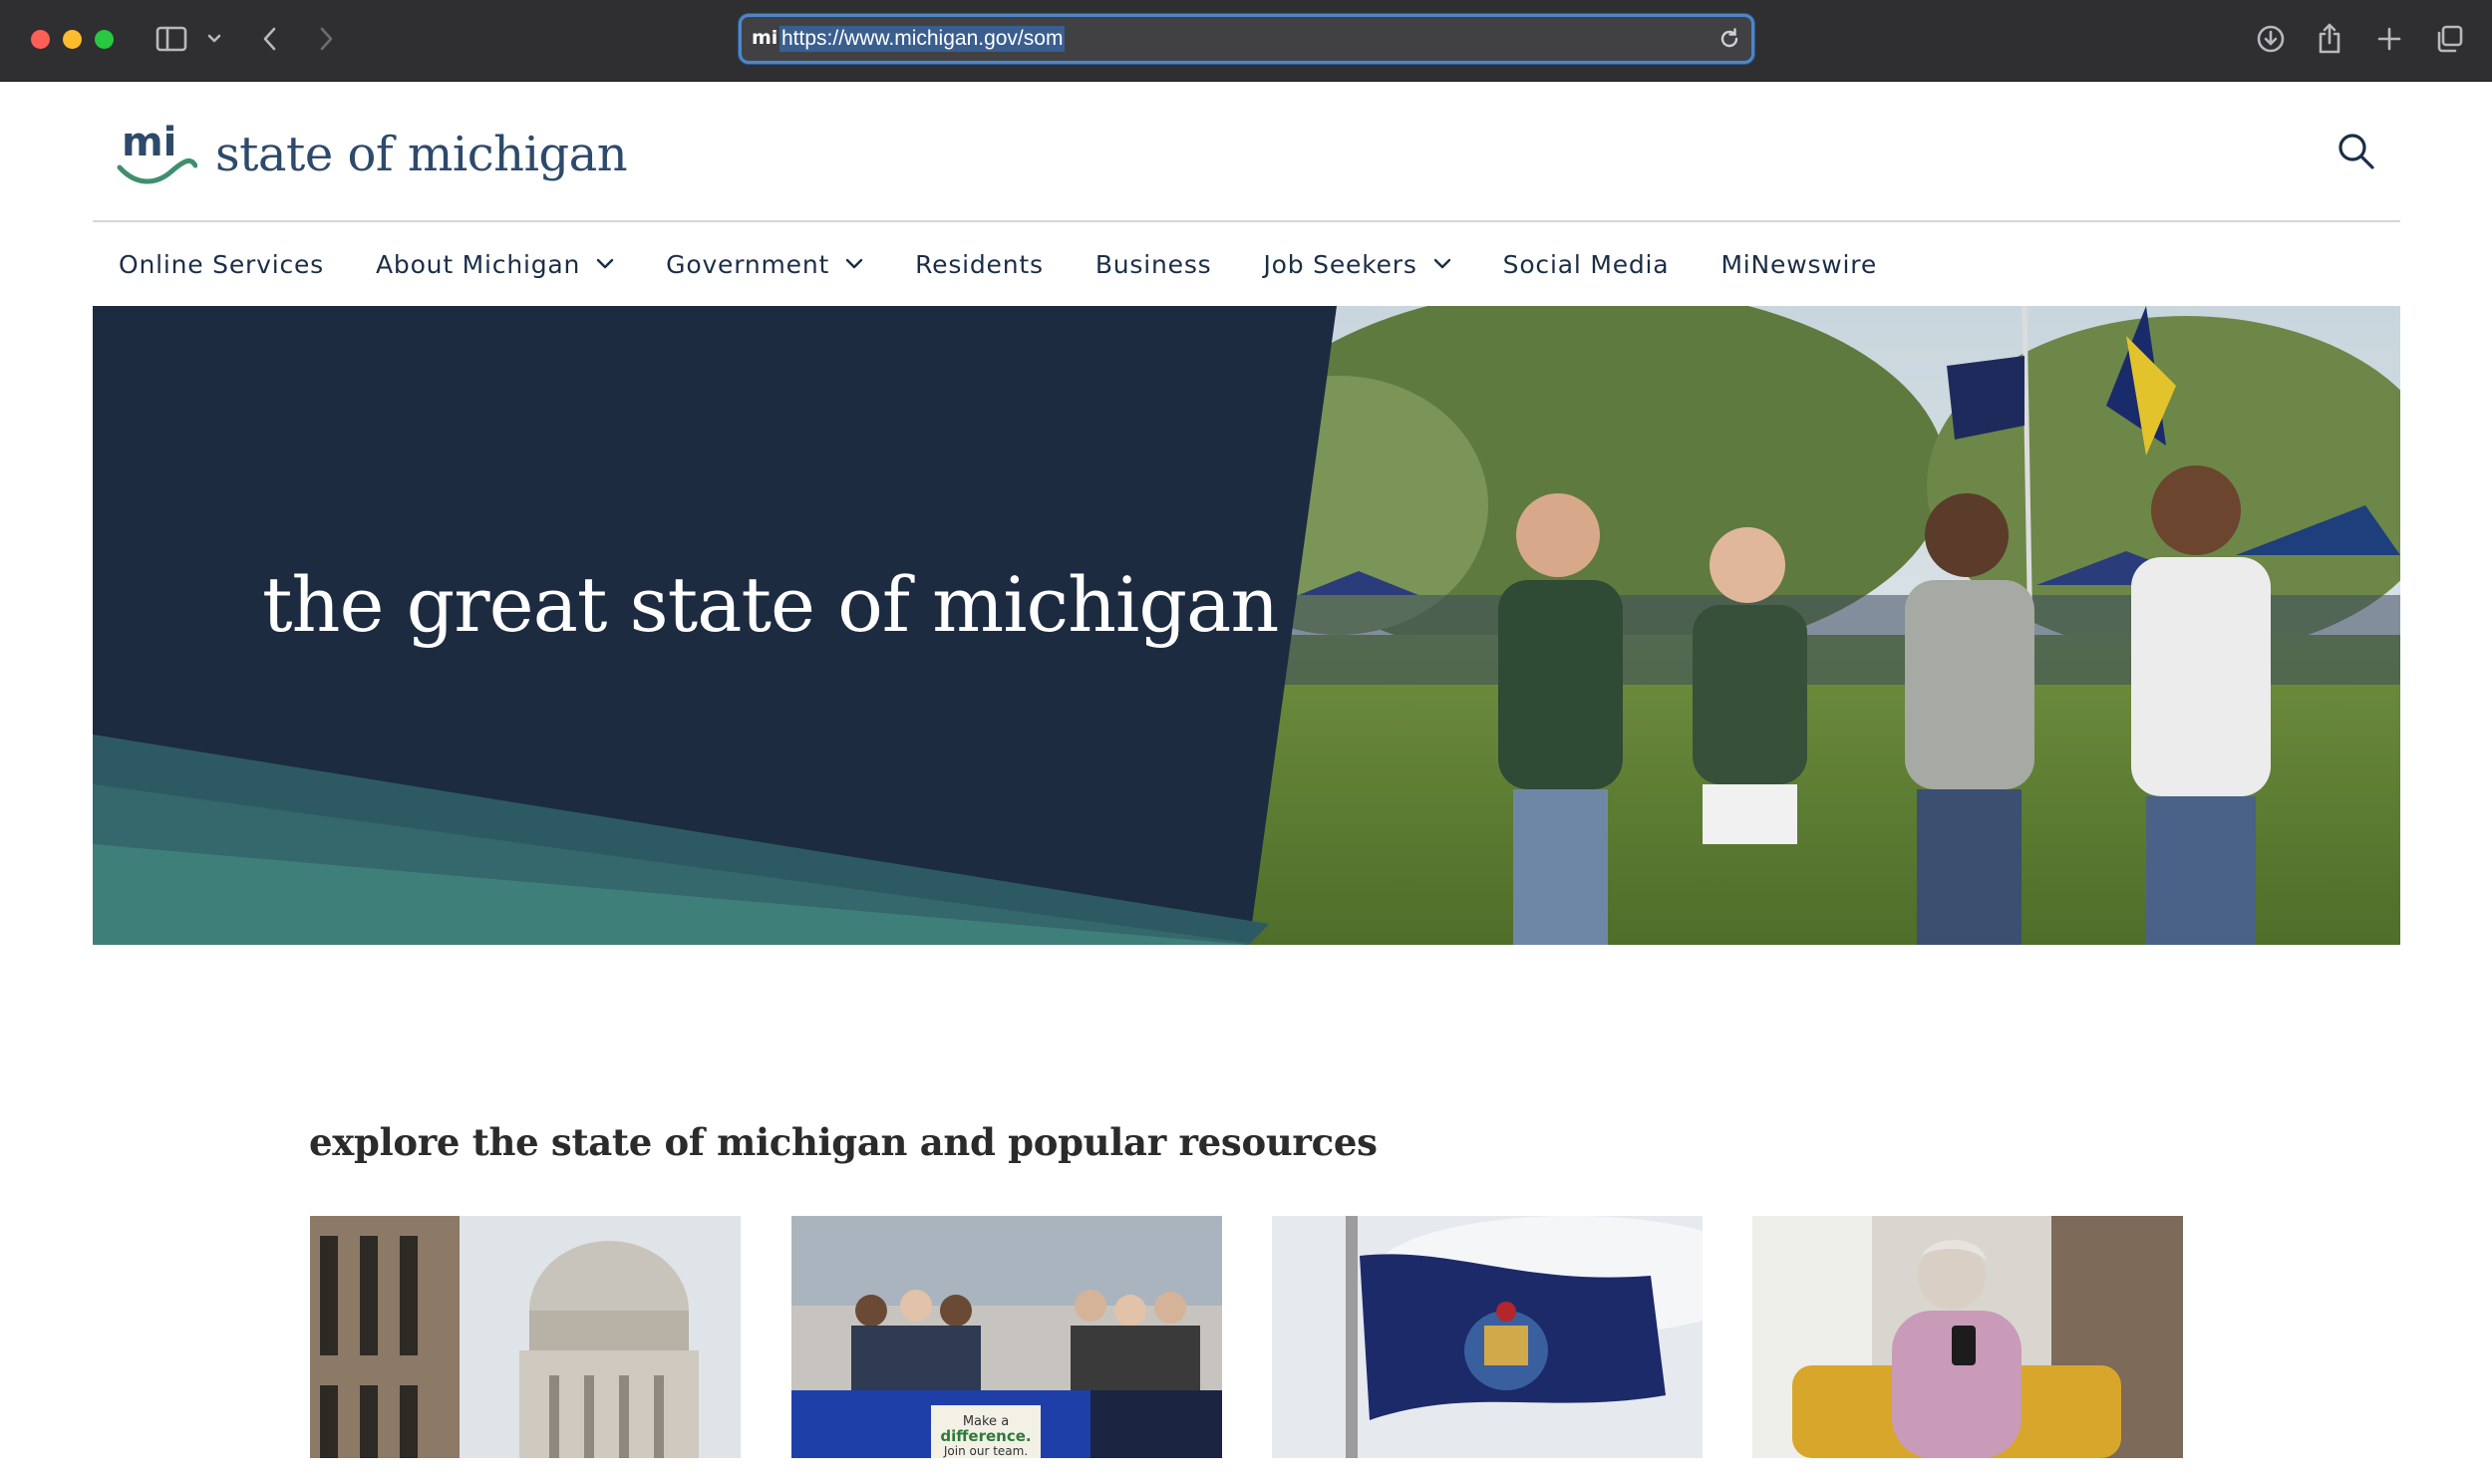 The width and height of the screenshot is (2492, 1484). I want to click on tab-overview-icon, so click(2449, 39).